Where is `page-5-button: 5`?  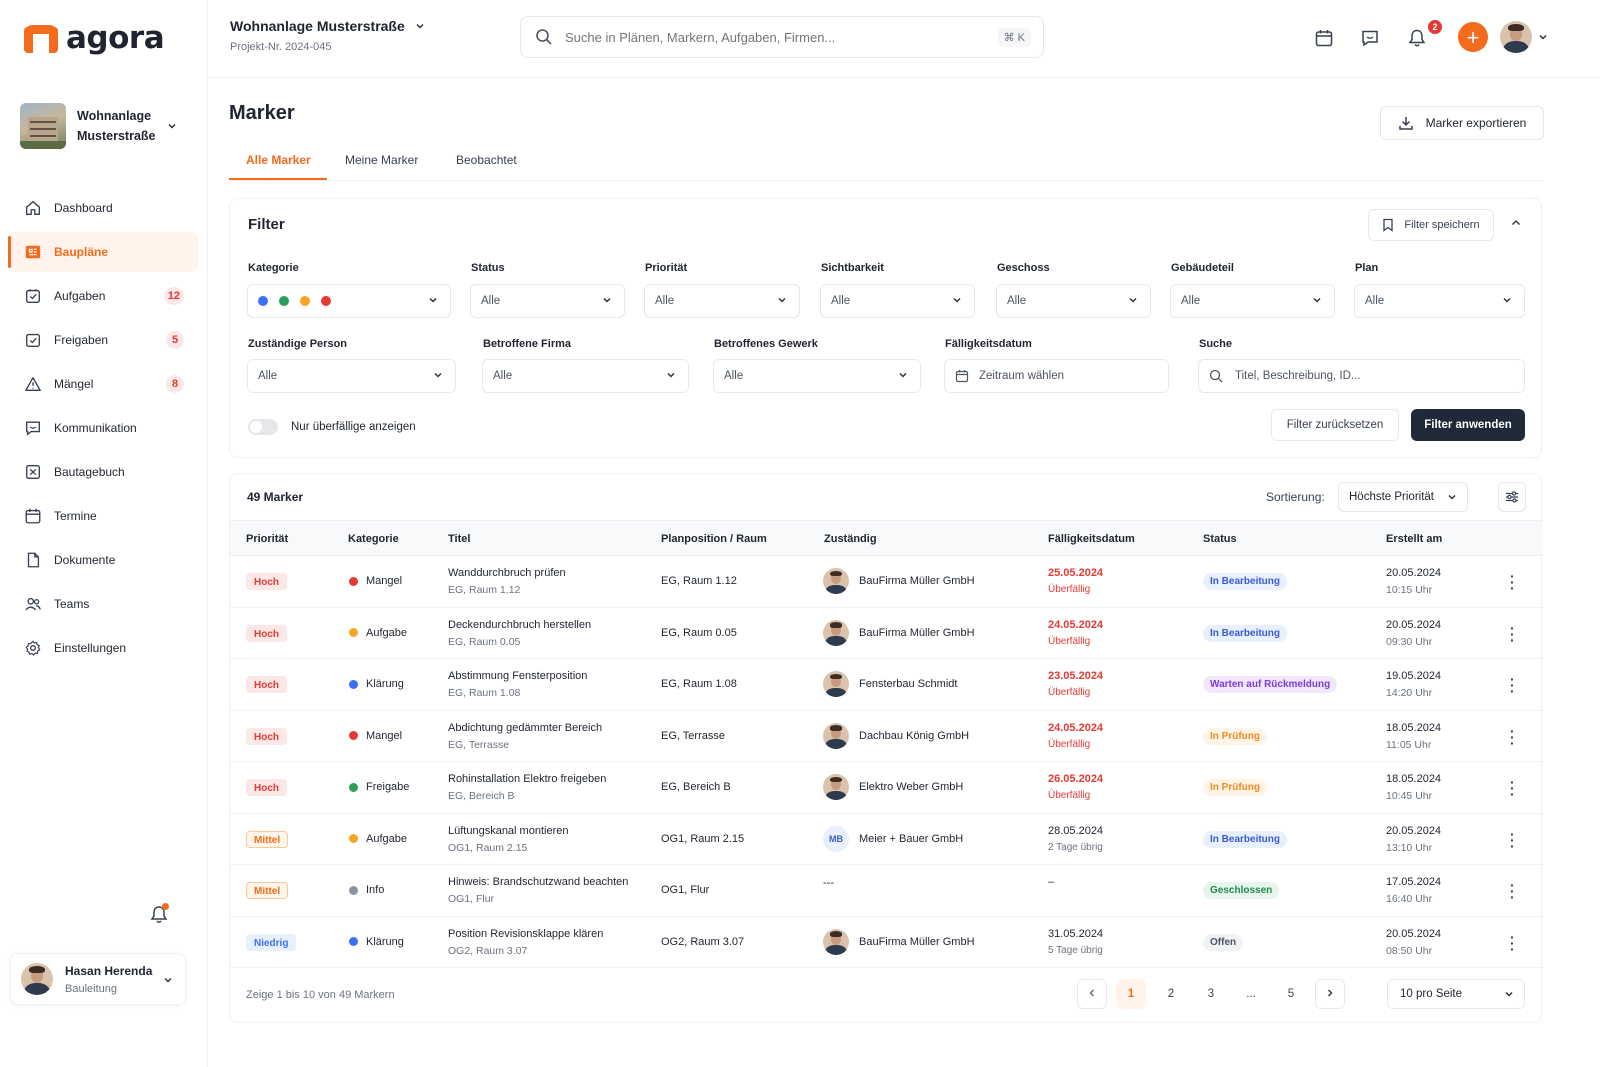
page-5-button: 5 is located at coordinates (1291, 994).